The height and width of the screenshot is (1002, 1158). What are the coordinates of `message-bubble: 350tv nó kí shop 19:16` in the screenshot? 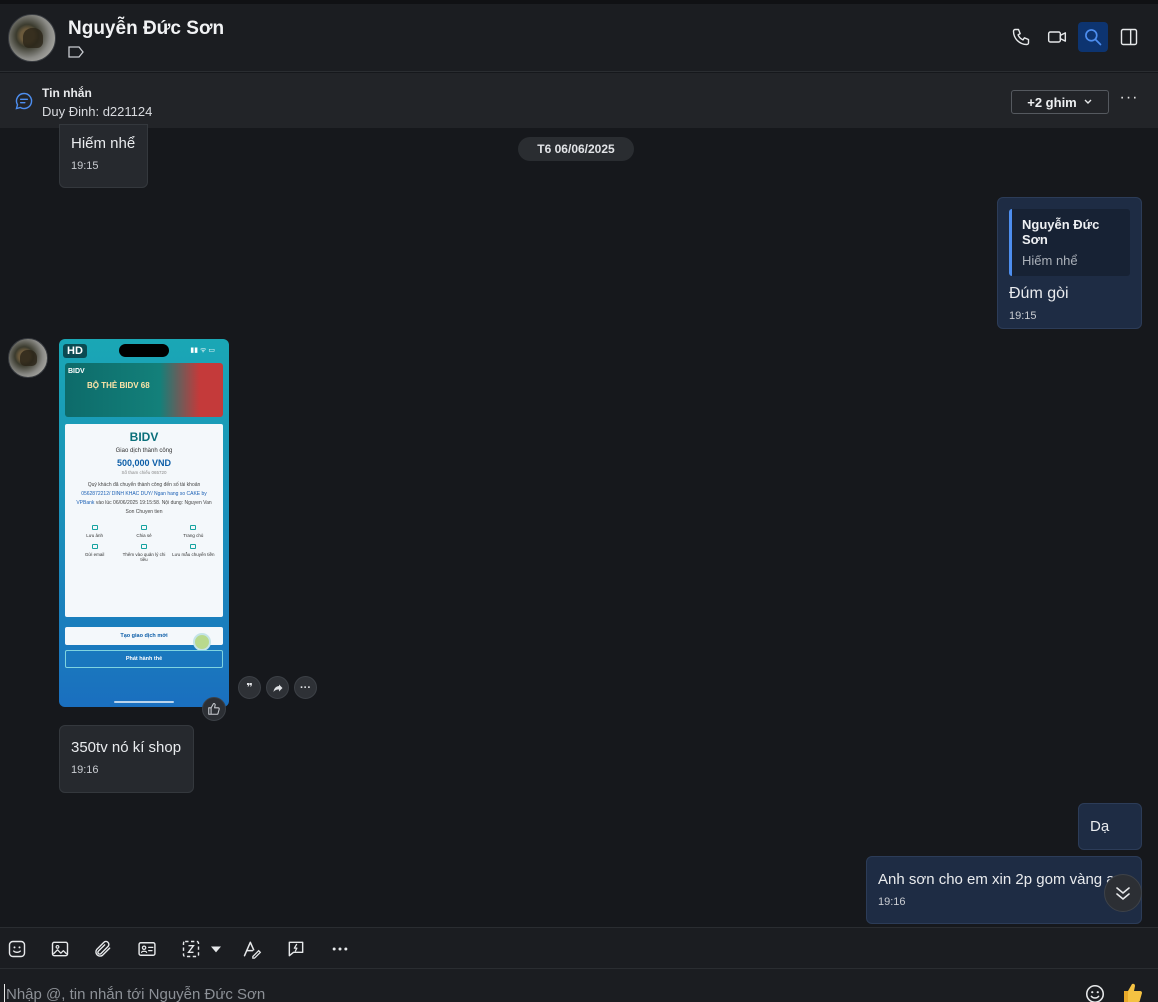 It's located at (126, 759).